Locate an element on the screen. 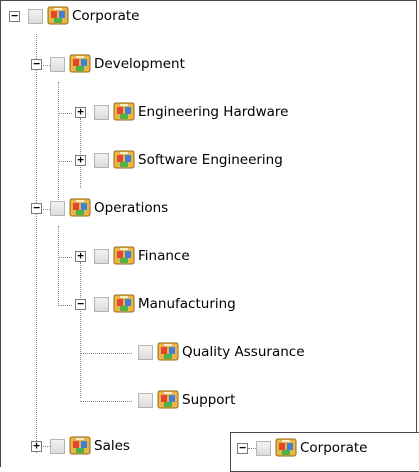 This screenshot has width=419, height=472. node-label: Quality Assurance is located at coordinates (243, 352).